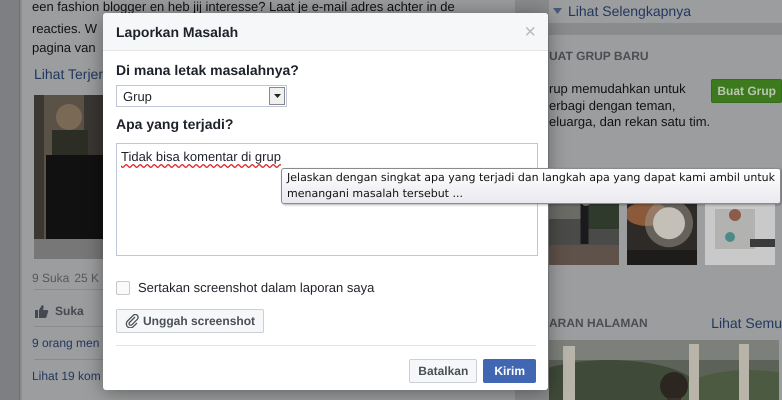 The width and height of the screenshot is (782, 400). I want to click on checkbox-label: Sertakan screenshot dalam laporan saya, so click(256, 287).